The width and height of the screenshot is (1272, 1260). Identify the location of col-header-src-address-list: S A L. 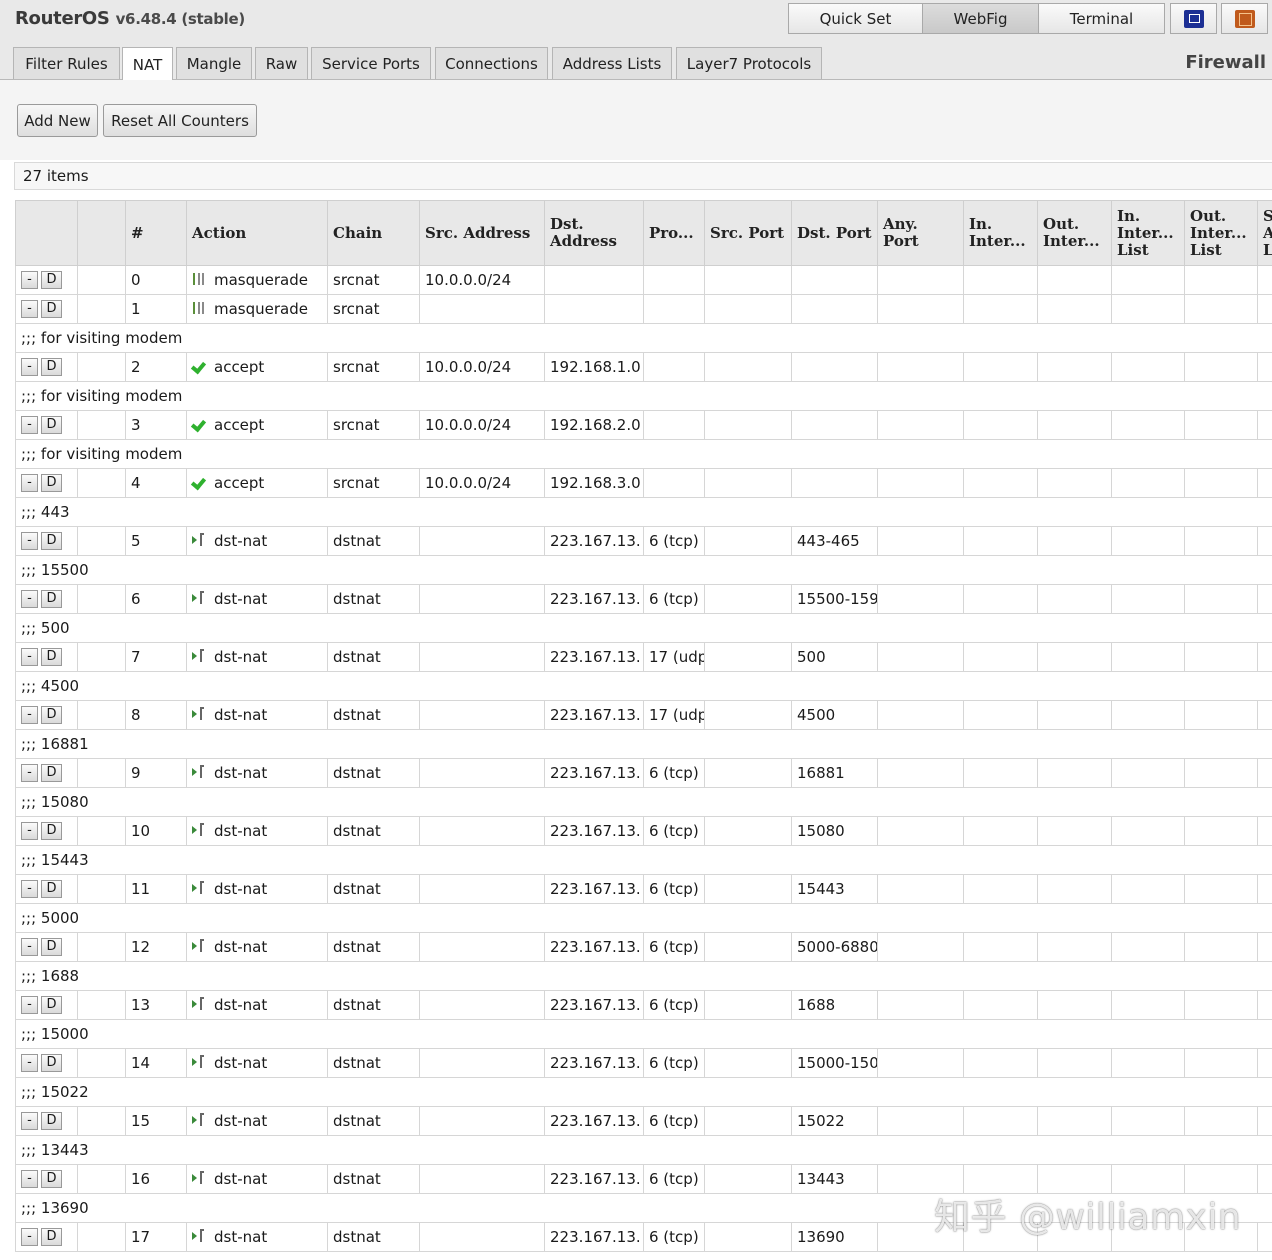
(1264, 233).